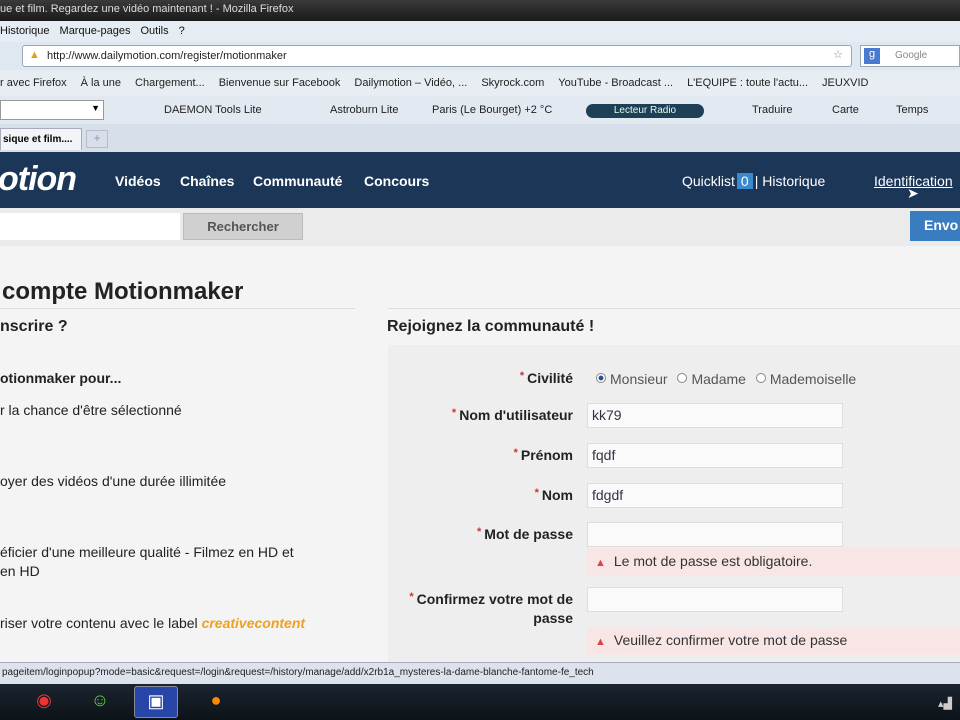 This screenshot has height=720, width=960. What do you see at coordinates (845, 110) in the screenshot?
I see `map: Carte` at bounding box center [845, 110].